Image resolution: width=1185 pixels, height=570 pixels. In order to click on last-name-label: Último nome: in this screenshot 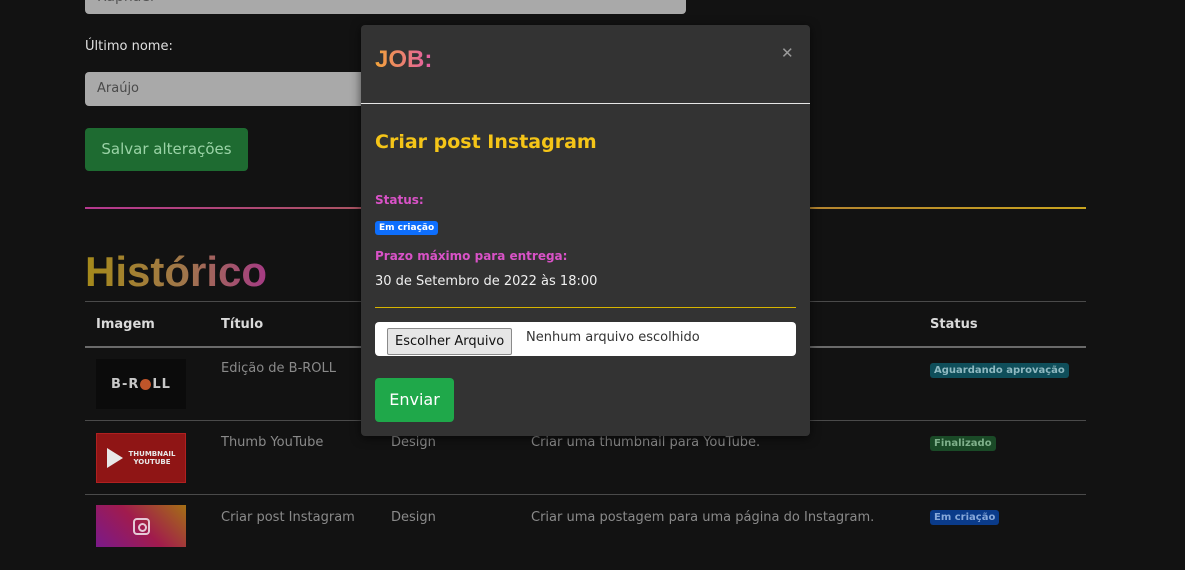, I will do `click(129, 46)`.